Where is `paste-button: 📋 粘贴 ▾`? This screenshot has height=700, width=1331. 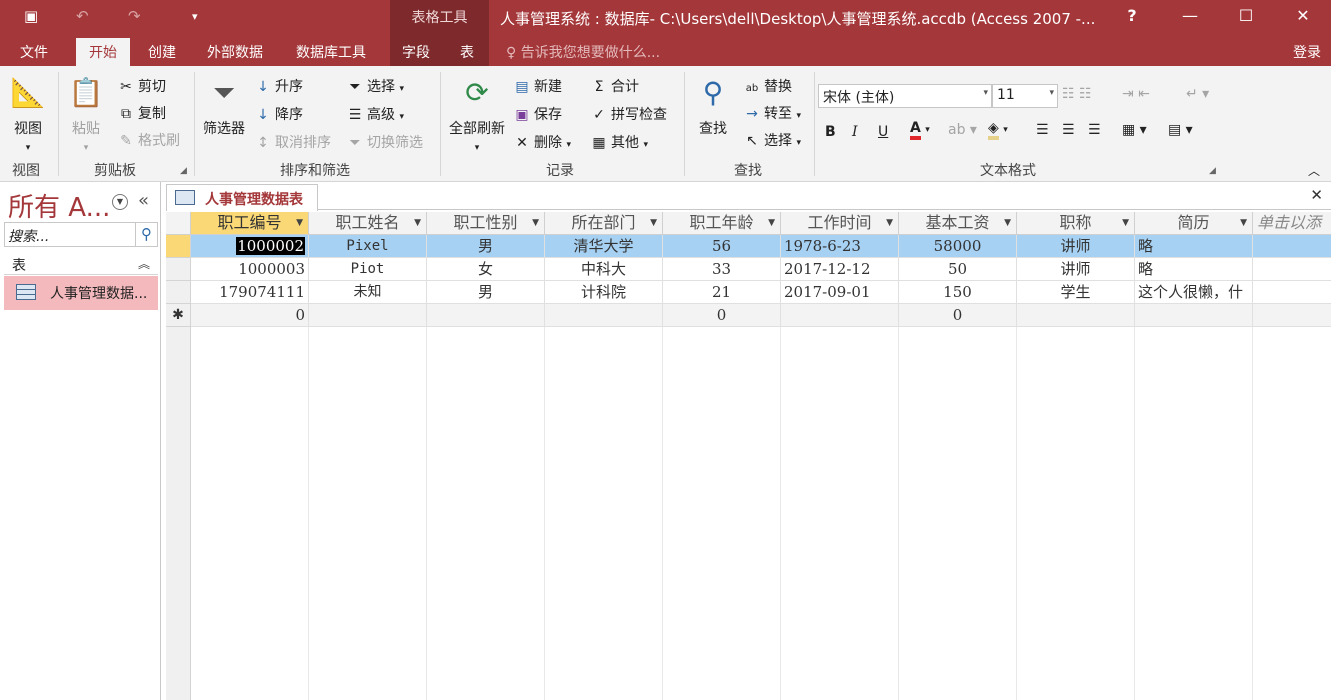
paste-button: 📋 粘贴 ▾ is located at coordinates (86, 114).